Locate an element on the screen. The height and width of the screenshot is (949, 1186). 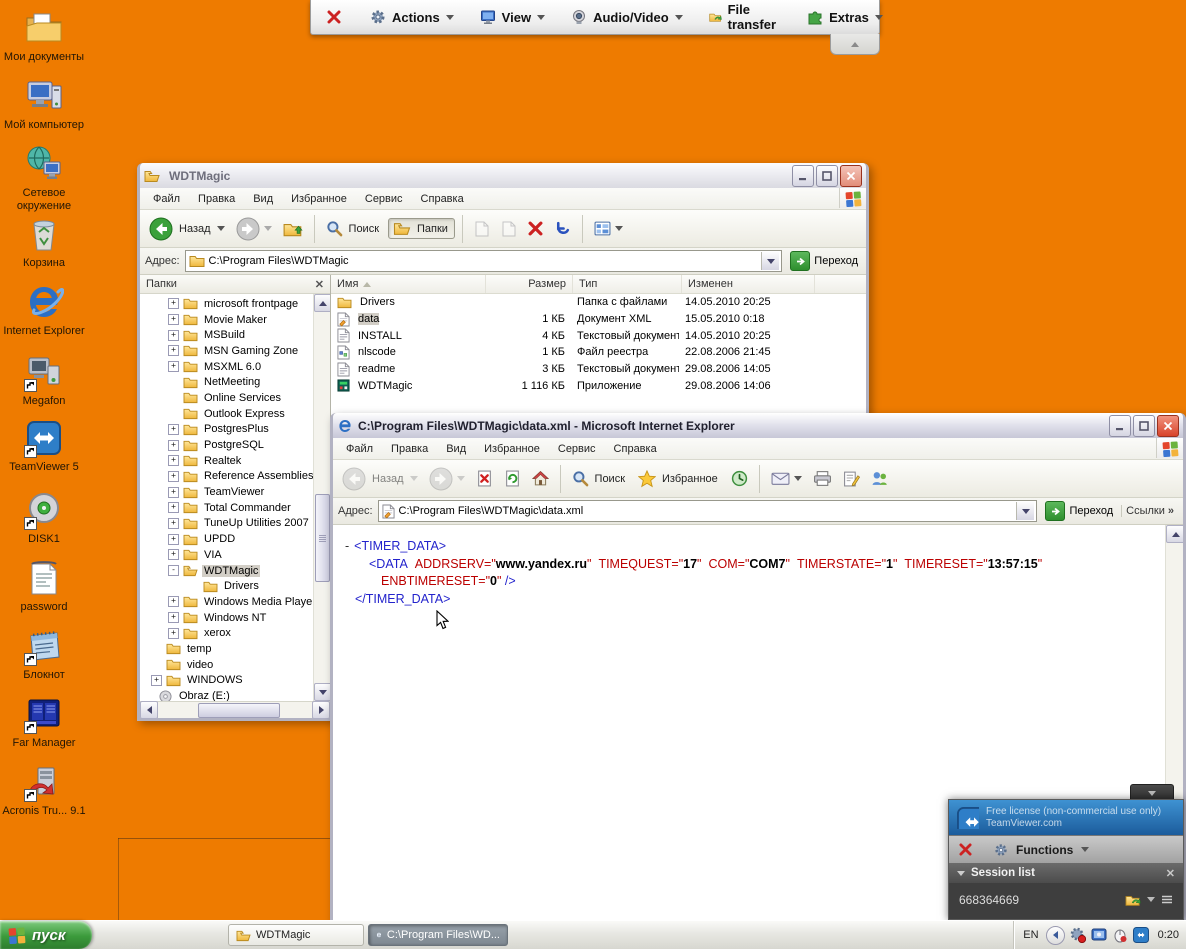
menu-tools: Сервис is located at coordinates (384, 199).